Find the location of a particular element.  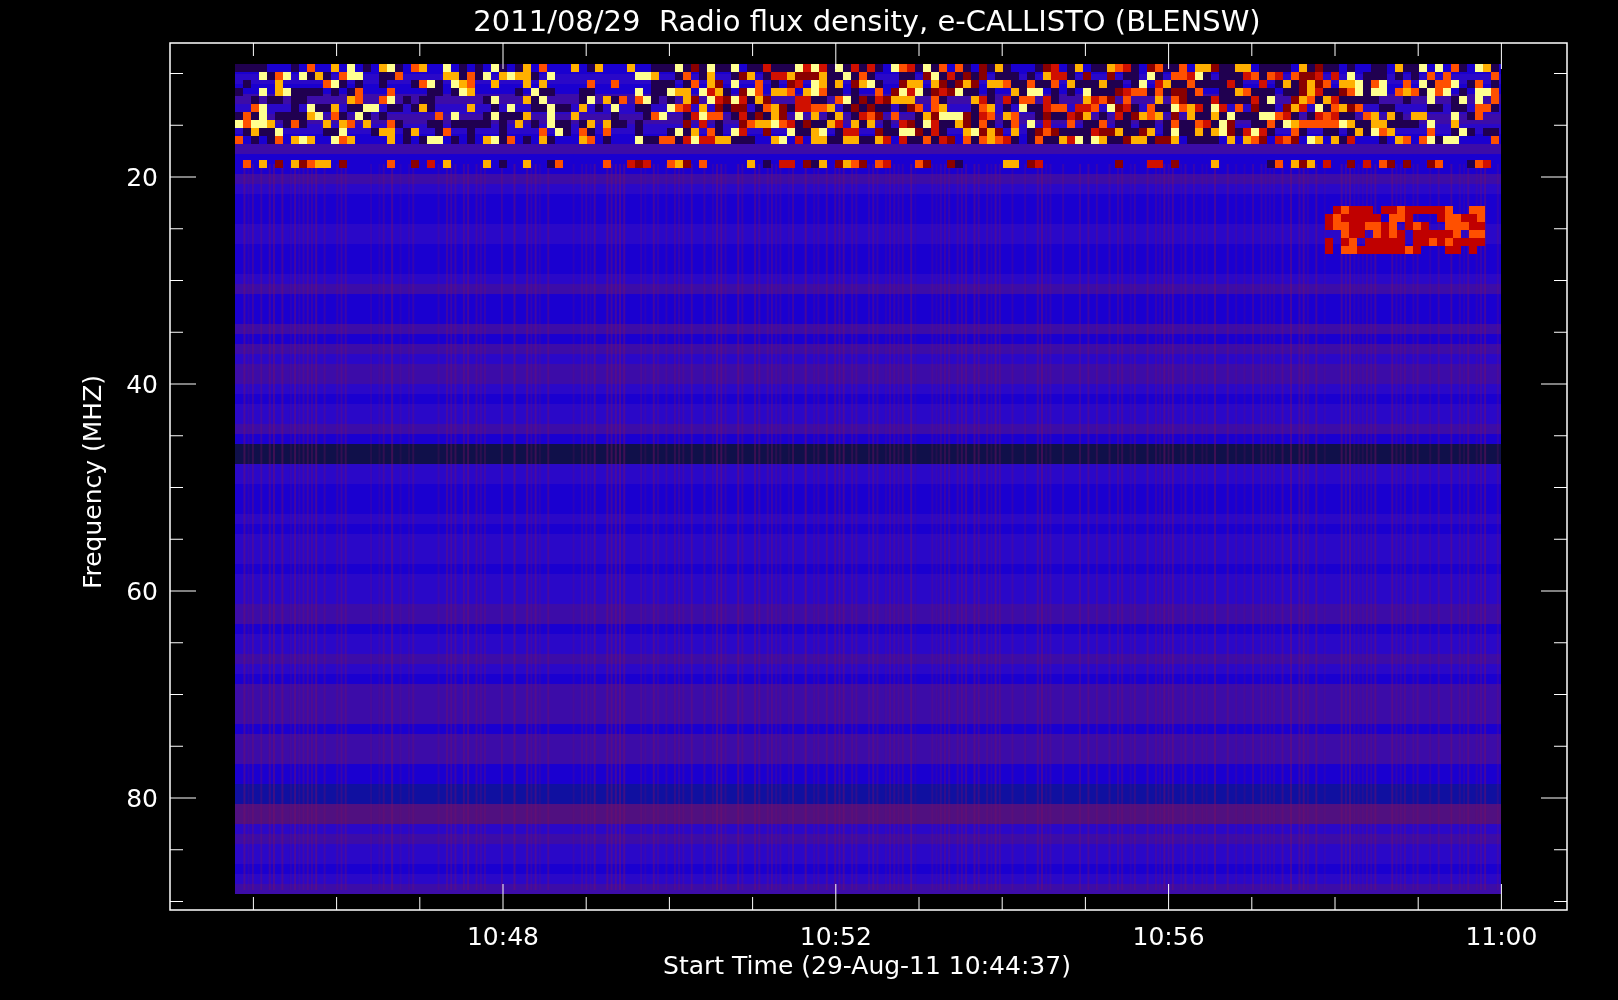

chart-title: 2011/08/29 Radio flux density, e-CALLISTO (BLENSW) is located at coordinates (867, 21).